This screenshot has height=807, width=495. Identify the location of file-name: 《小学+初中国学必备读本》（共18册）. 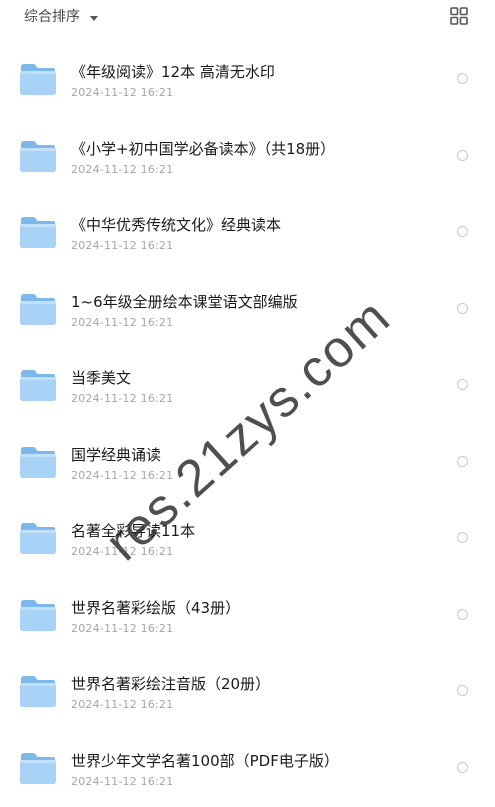
(203, 149).